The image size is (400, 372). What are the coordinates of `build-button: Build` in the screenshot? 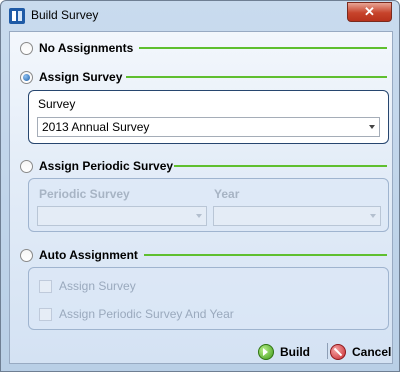 It's located at (284, 352).